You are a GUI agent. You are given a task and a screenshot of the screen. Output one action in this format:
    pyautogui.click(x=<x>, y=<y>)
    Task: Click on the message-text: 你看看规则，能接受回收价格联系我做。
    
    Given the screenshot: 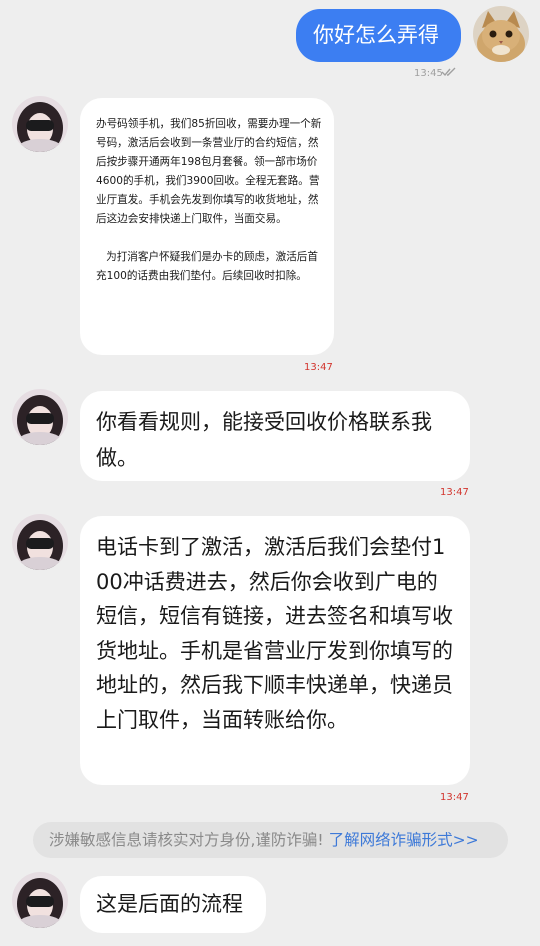 What is the action you would take?
    pyautogui.click(x=264, y=440)
    